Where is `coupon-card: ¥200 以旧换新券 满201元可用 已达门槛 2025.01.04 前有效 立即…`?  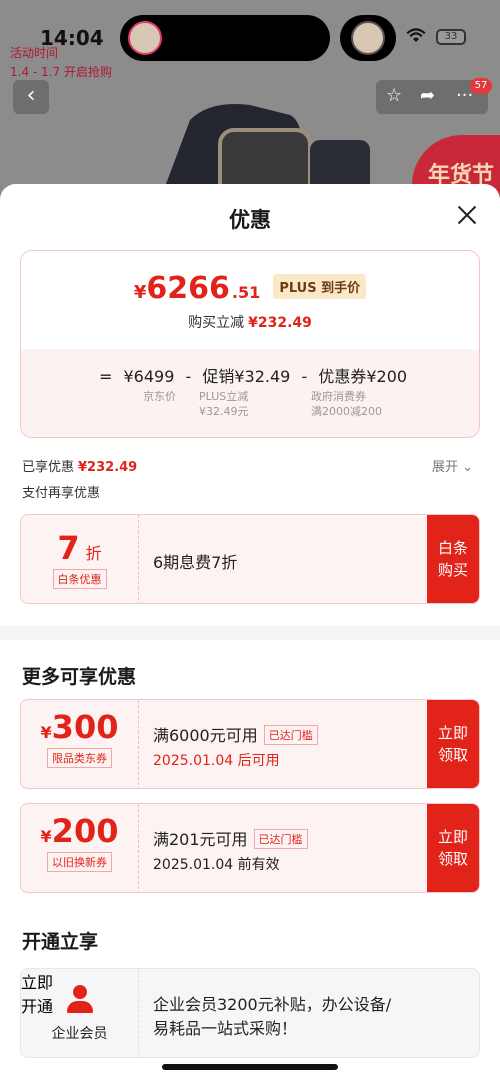
coupon-card: ¥200 以旧换新券 满201元可用 已达门槛 2025.01.04 前有效 立即… is located at coordinates (250, 848).